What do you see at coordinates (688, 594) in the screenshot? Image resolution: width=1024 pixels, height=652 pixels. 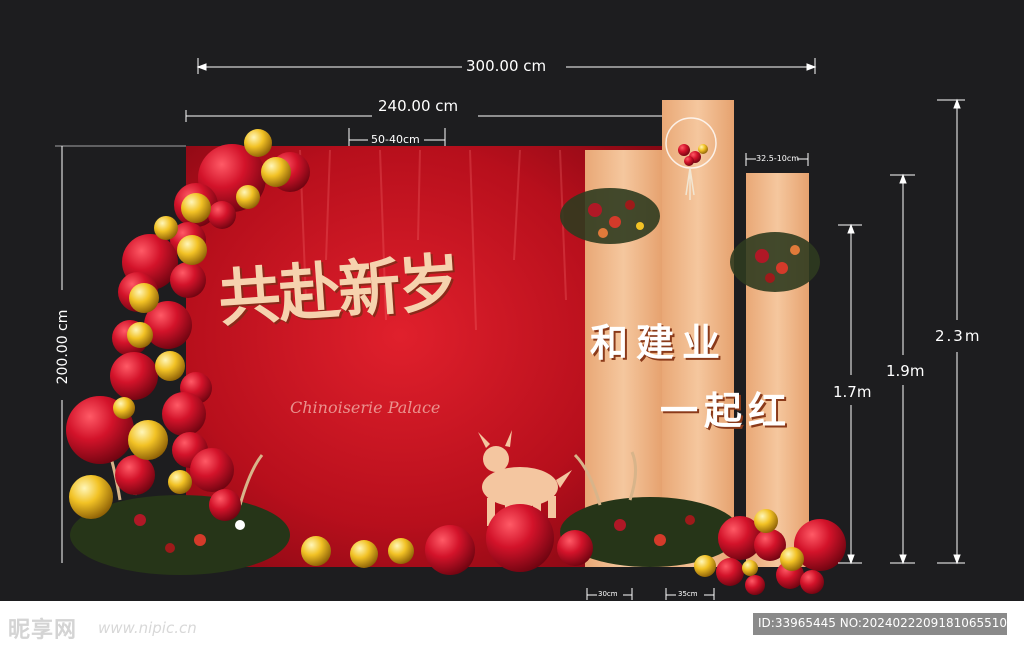 I see `base-width-label-2: 35cm` at bounding box center [688, 594].